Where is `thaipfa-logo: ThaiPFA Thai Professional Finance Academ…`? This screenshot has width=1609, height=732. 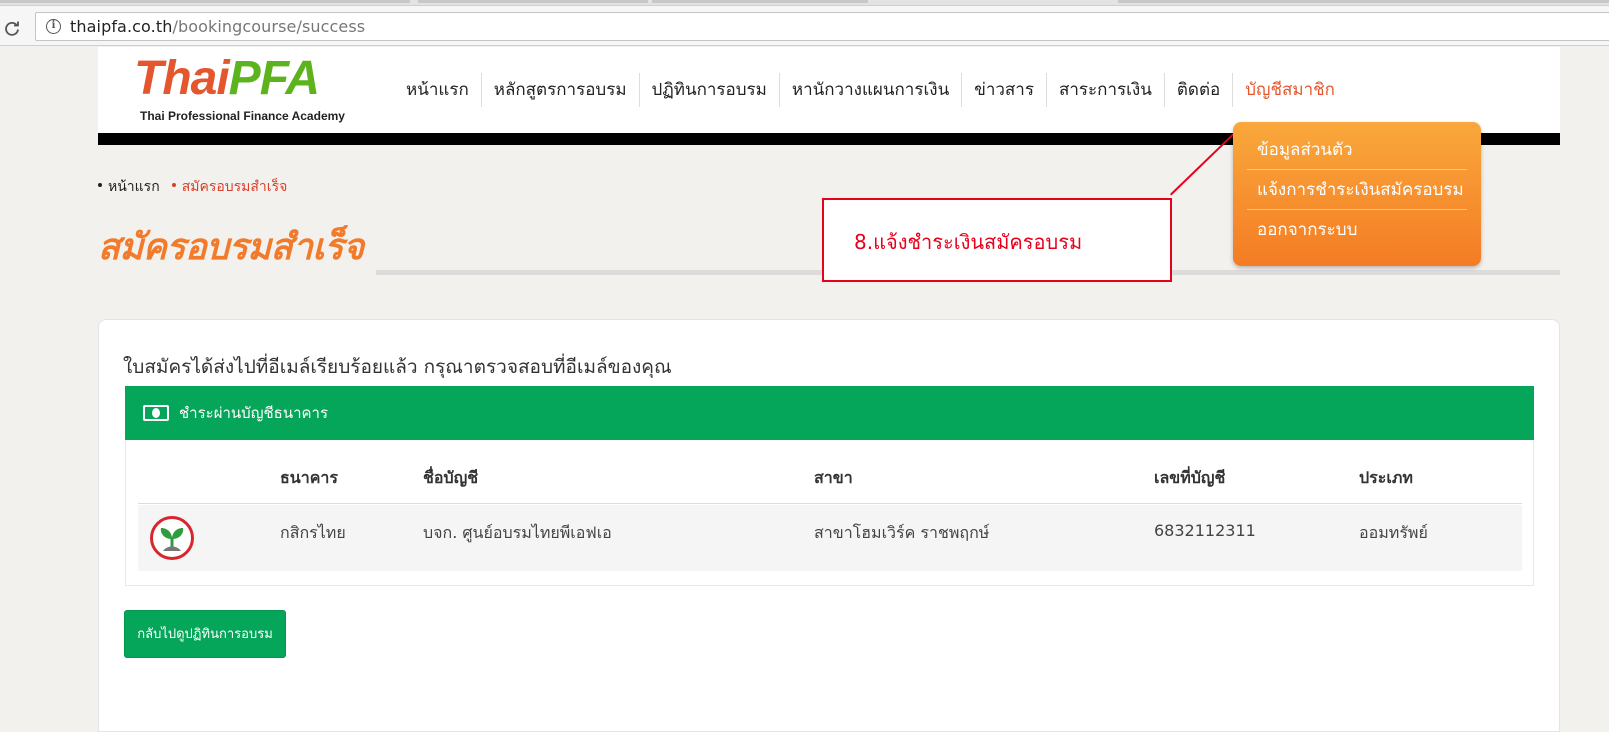 thaipfa-logo: ThaiPFA Thai Professional Finance Academ… is located at coordinates (254, 91).